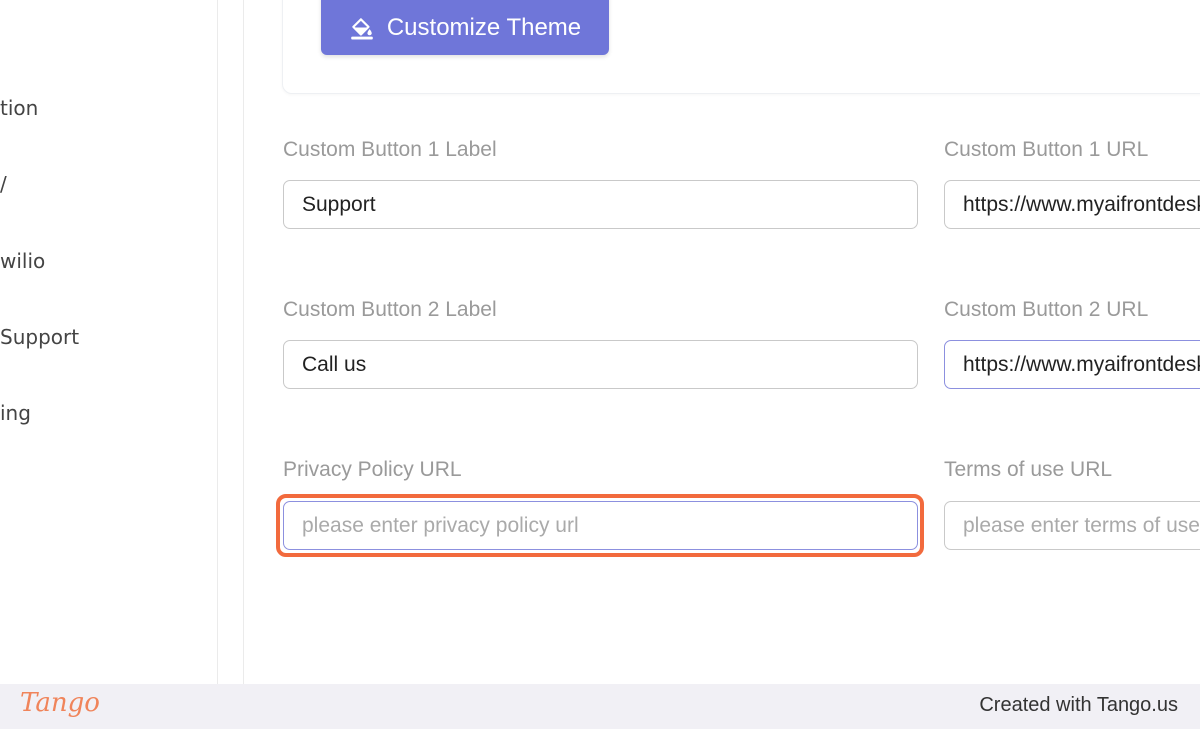 Image resolution: width=1200 pixels, height=729 pixels. I want to click on tango-logo: Tango, so click(60, 703).